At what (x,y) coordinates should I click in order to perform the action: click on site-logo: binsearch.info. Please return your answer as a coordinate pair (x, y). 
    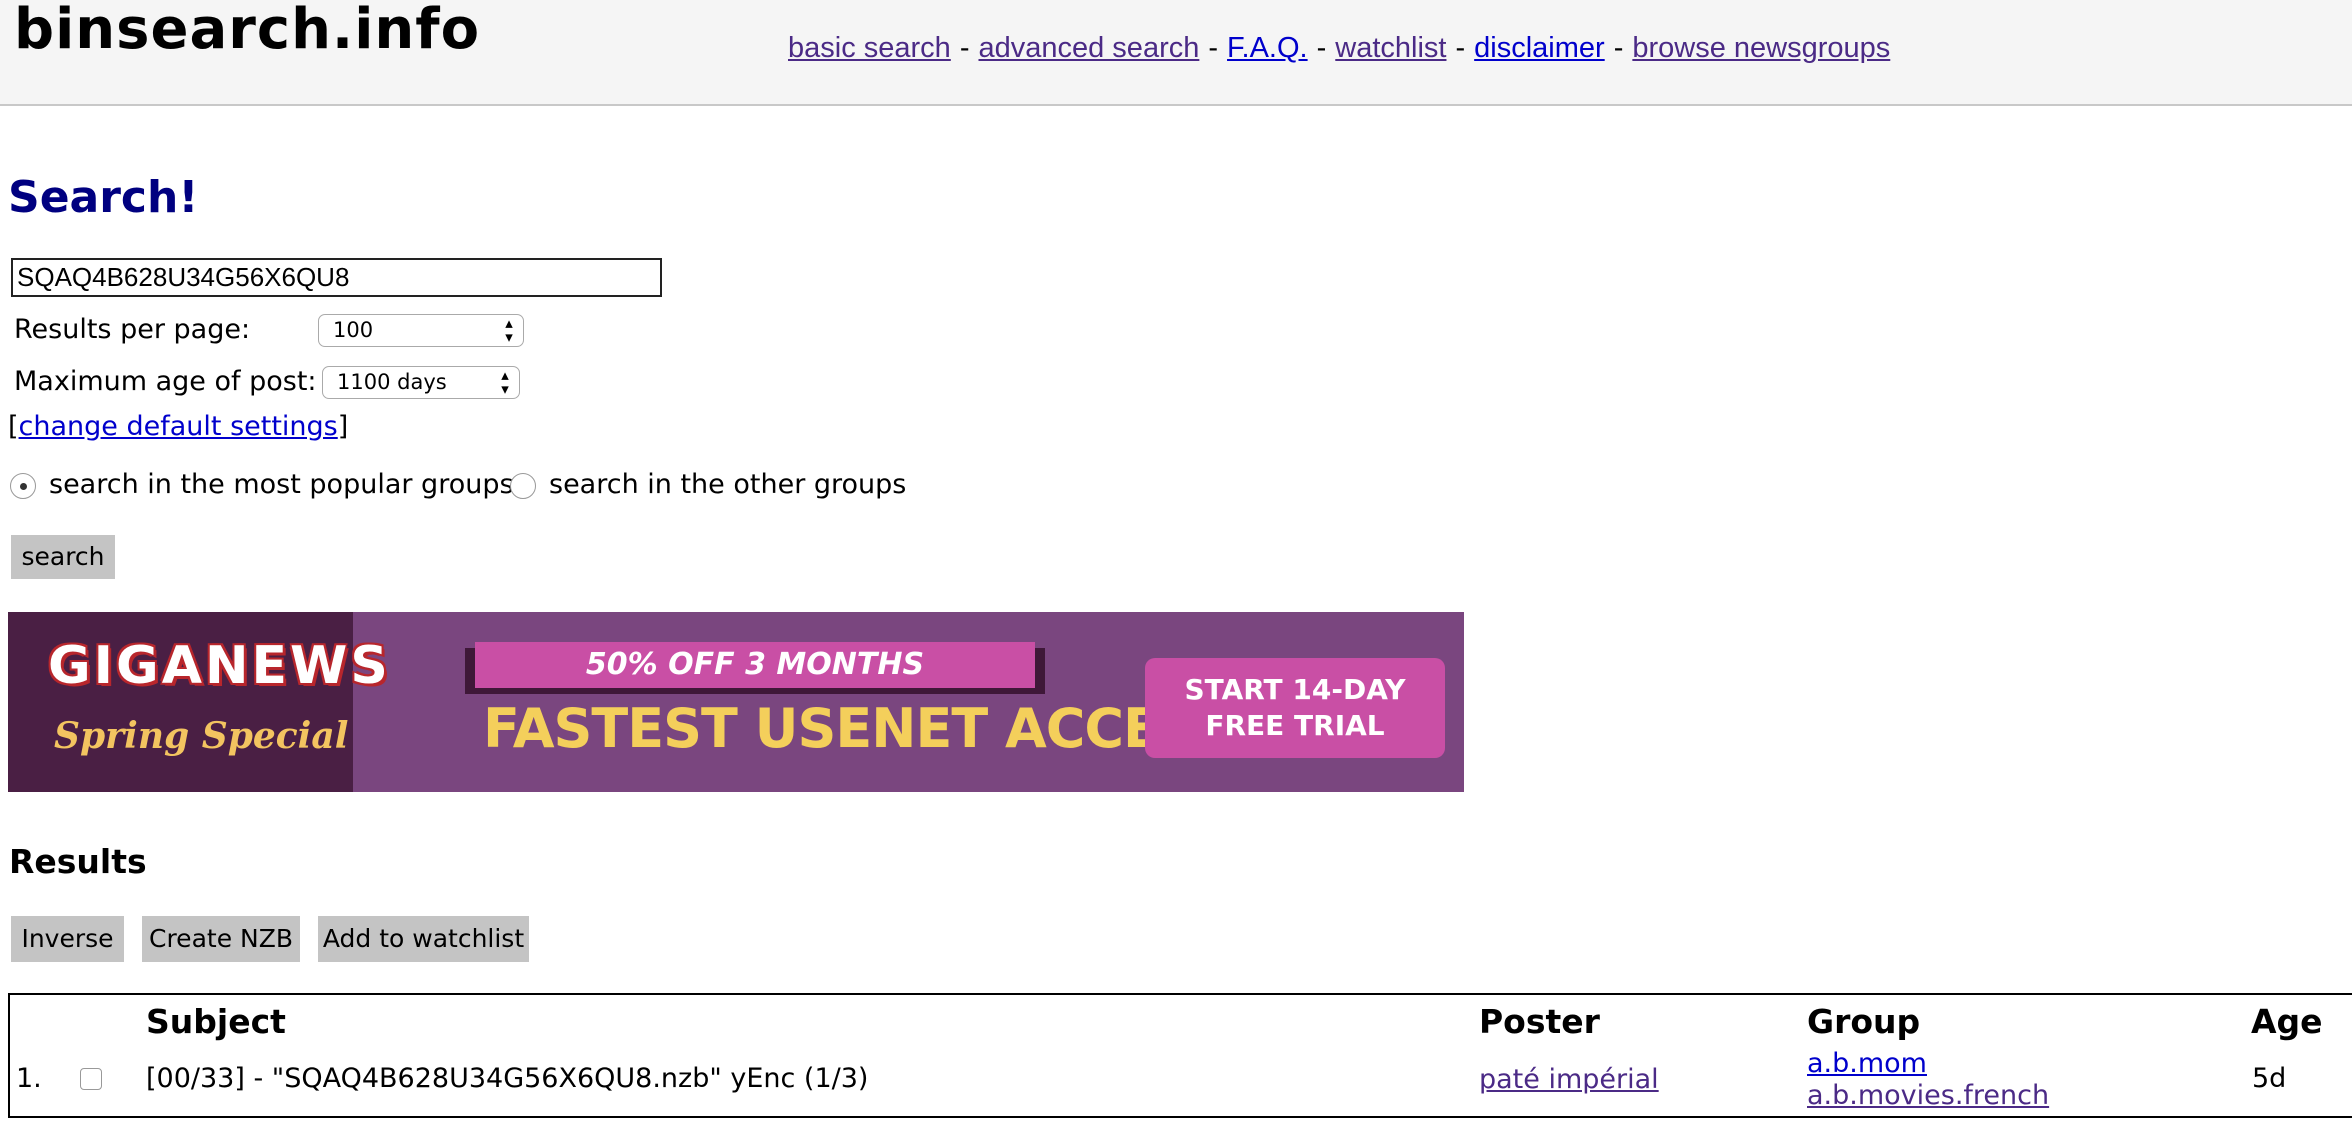
    Looking at the image, I should click on (247, 31).